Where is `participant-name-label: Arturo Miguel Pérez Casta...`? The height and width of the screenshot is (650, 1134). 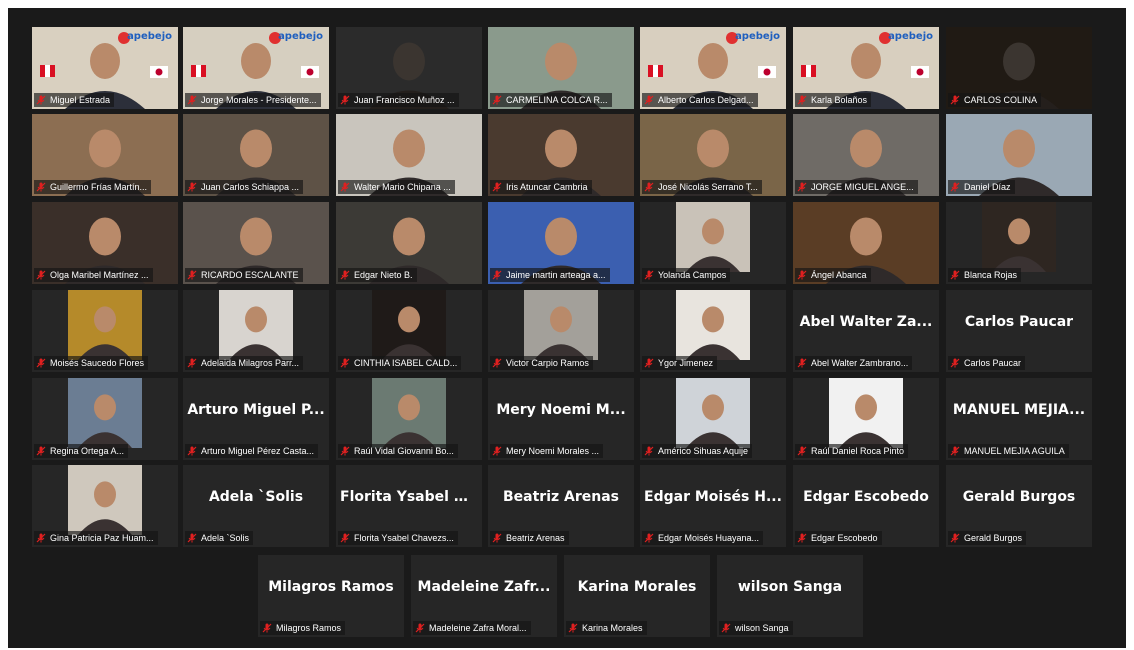 participant-name-label: Arturo Miguel Pérez Casta... is located at coordinates (252, 451).